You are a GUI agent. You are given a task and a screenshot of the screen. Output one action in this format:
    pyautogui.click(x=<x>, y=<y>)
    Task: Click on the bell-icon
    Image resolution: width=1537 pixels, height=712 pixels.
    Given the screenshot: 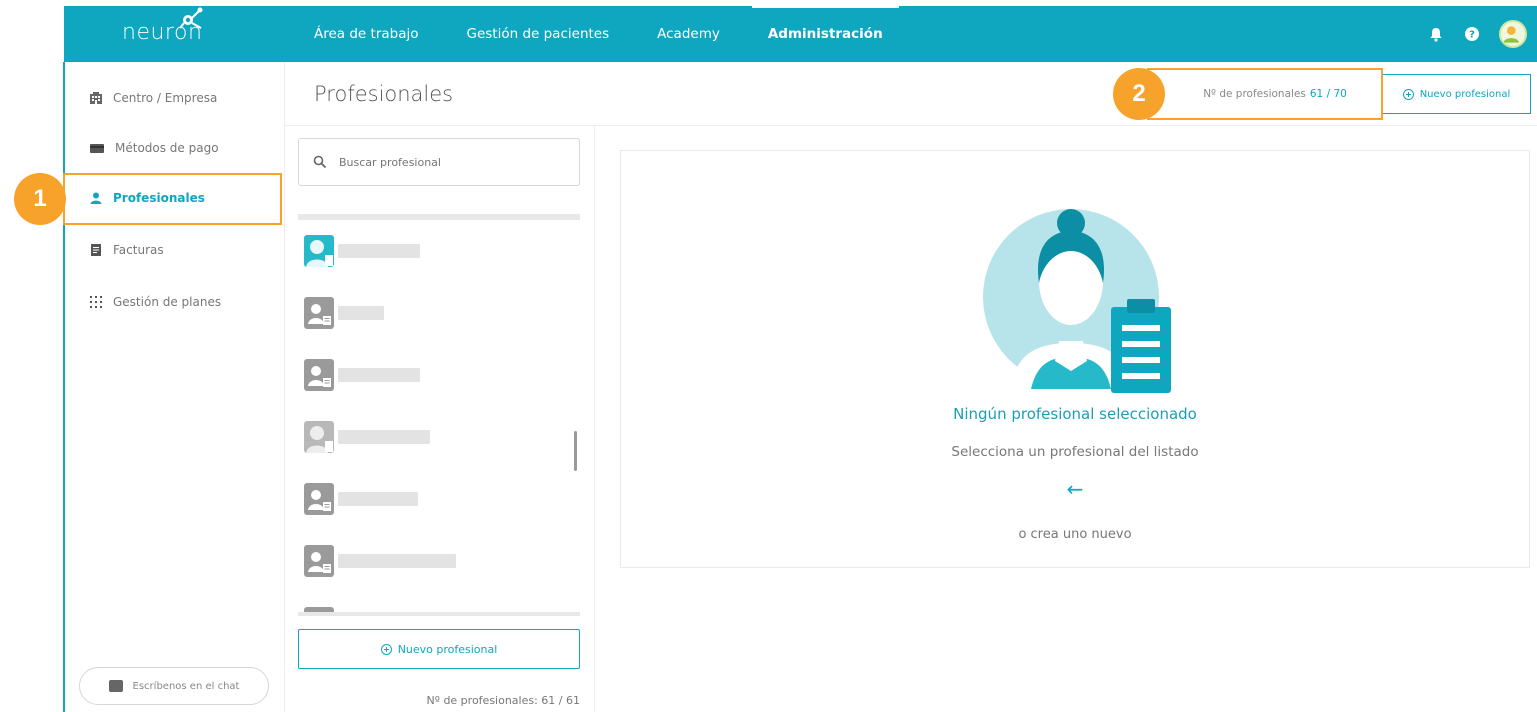 What is the action you would take?
    pyautogui.click(x=1436, y=34)
    